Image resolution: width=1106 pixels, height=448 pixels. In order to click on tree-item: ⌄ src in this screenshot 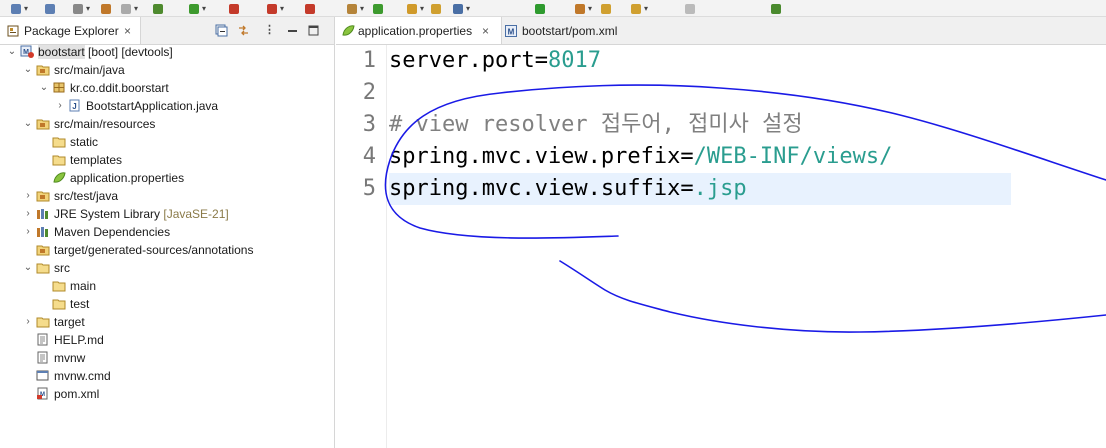, I will do `click(46, 268)`.